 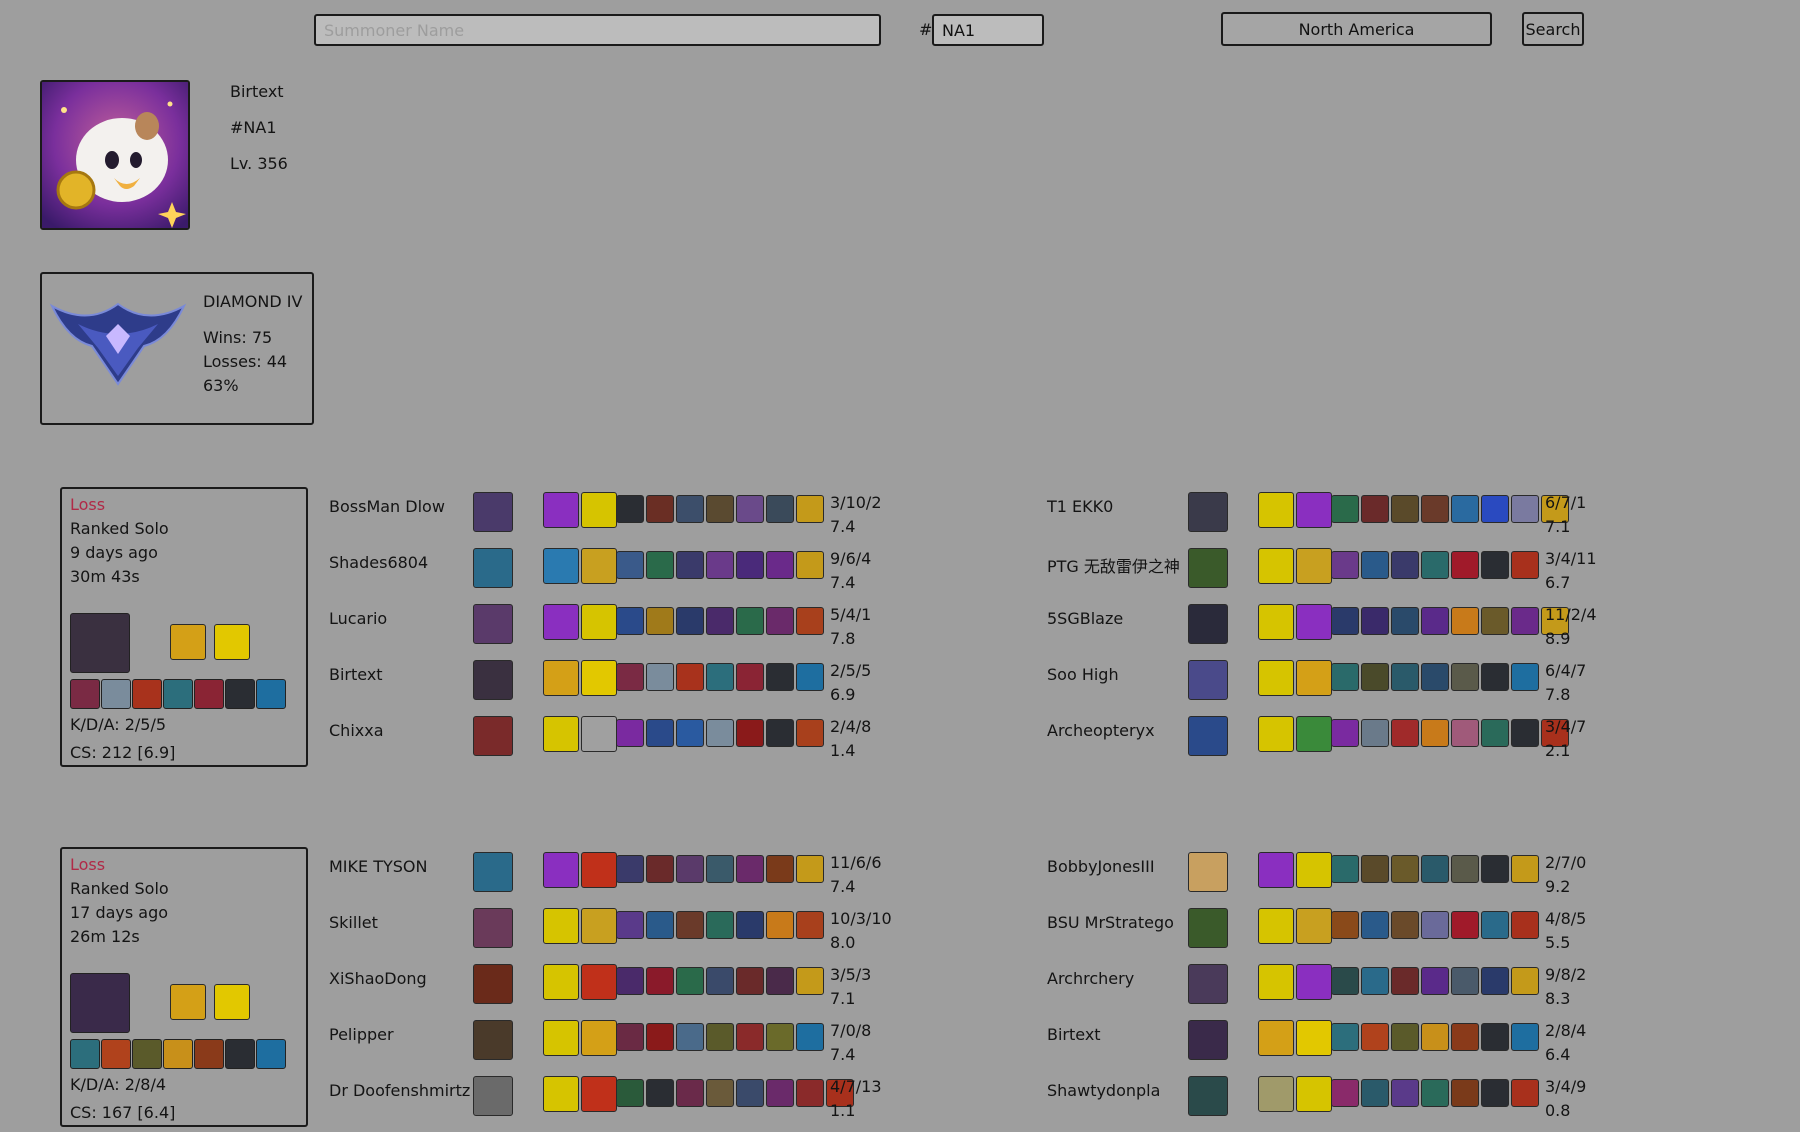 I want to click on player-score: 7.4, so click(x=843, y=1054).